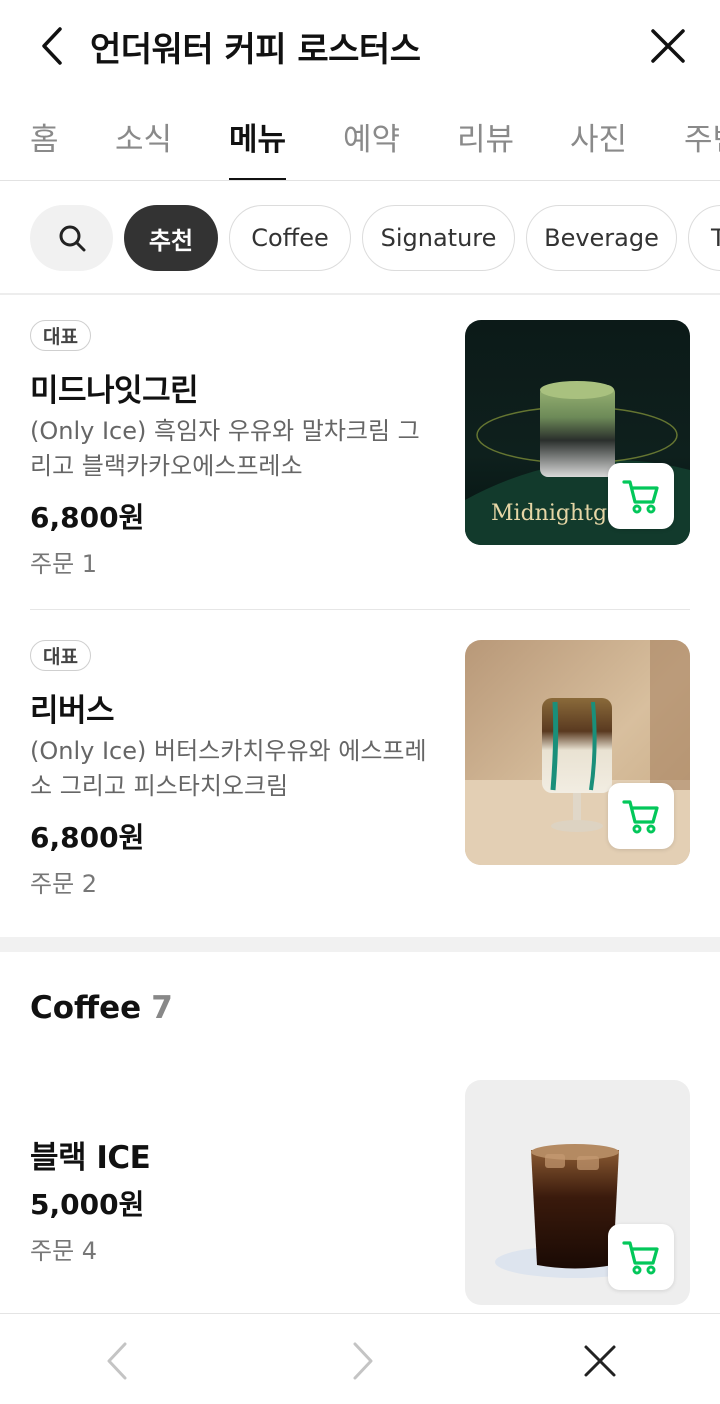 Image resolution: width=720 pixels, height=1404 pixels. Describe the element at coordinates (257, 136) in the screenshot. I see `tab-menu: 메뉴` at that location.